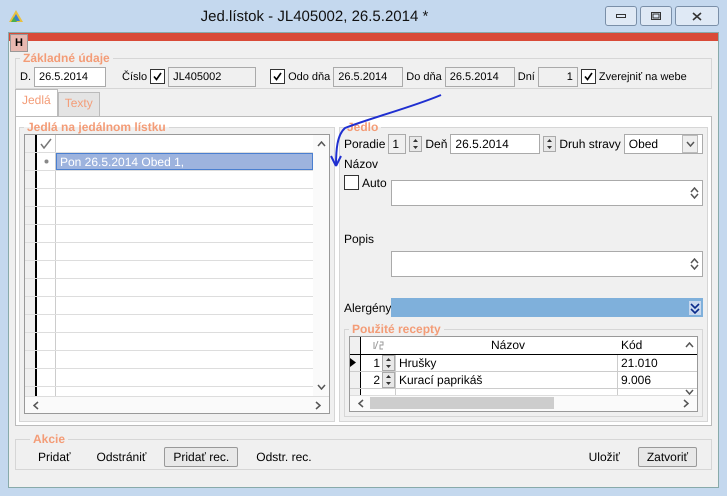  What do you see at coordinates (663, 144) in the screenshot?
I see `meal-type-dropdown: Obed` at bounding box center [663, 144].